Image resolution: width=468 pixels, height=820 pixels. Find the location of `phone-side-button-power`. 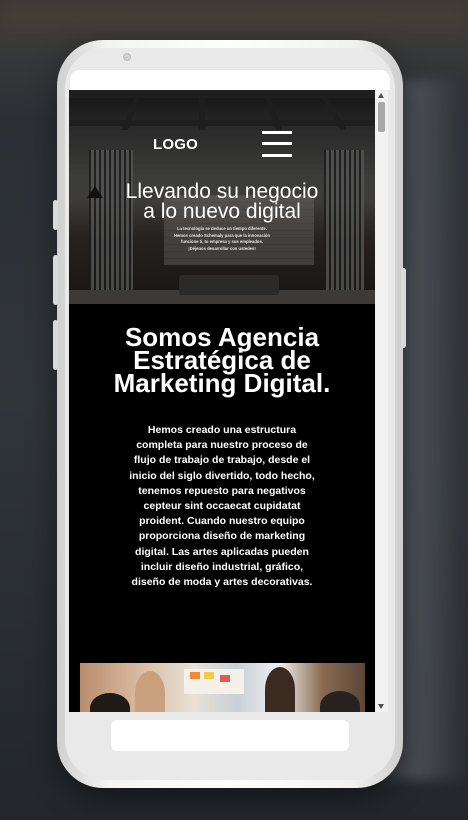

phone-side-button-power is located at coordinates (403, 308).